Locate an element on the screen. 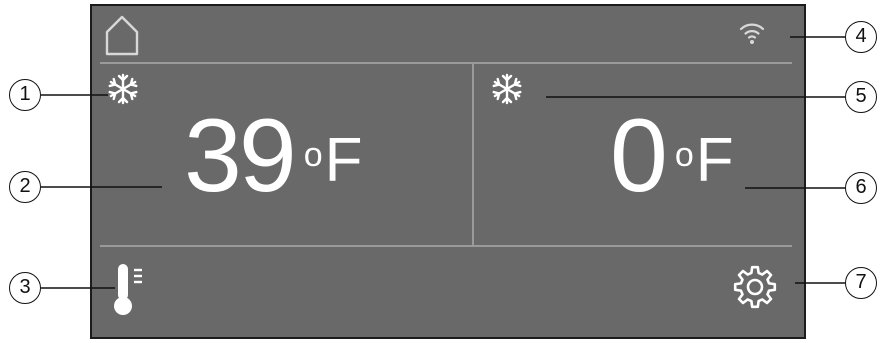  callout-5: 5 is located at coordinates (861, 97).